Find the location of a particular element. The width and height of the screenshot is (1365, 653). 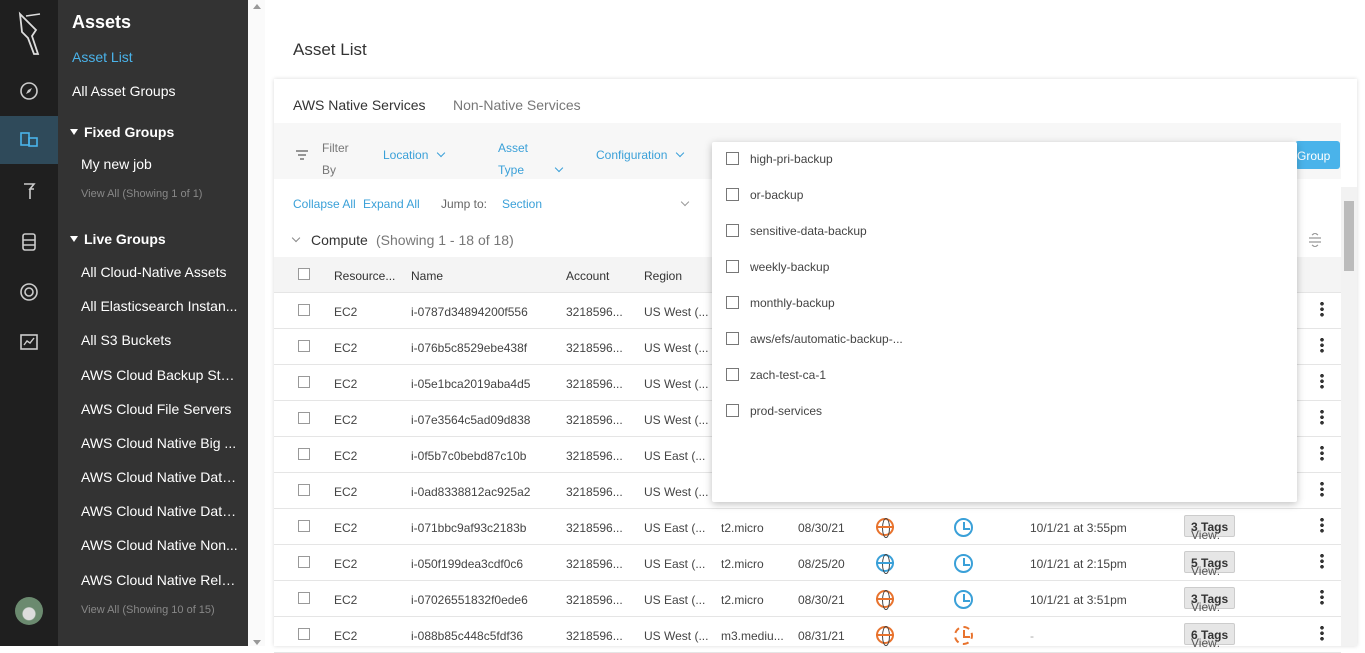

col-name: Name is located at coordinates (427, 276).